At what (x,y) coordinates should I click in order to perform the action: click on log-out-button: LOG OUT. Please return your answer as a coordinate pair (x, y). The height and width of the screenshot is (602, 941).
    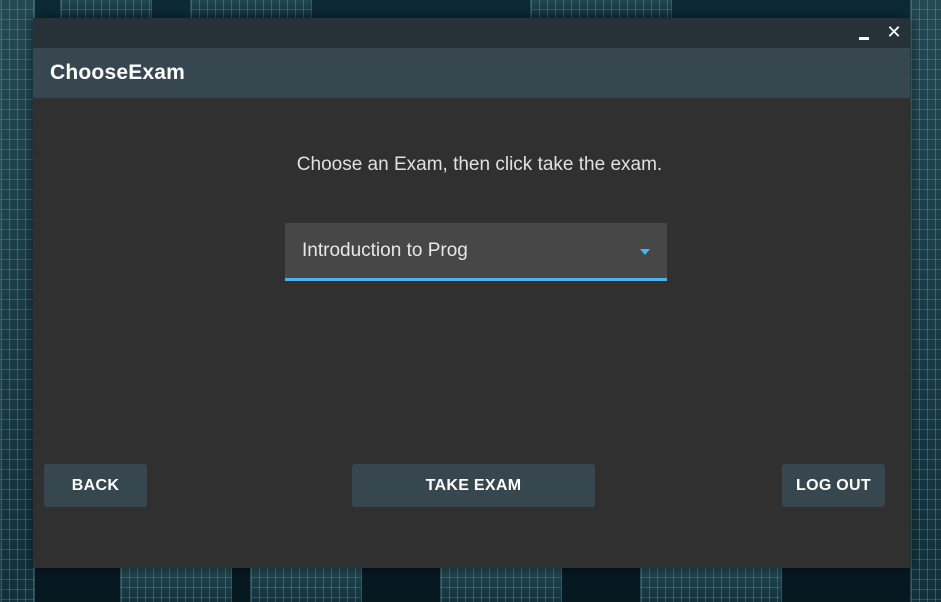
    Looking at the image, I should click on (833, 485).